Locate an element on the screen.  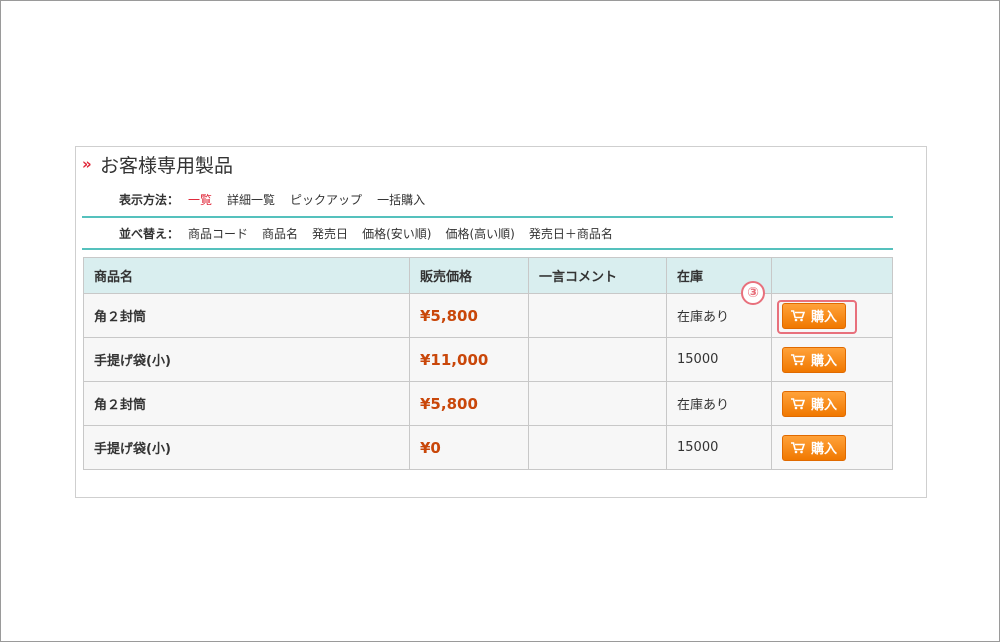
product-price: ¥11,000 is located at coordinates (469, 359).